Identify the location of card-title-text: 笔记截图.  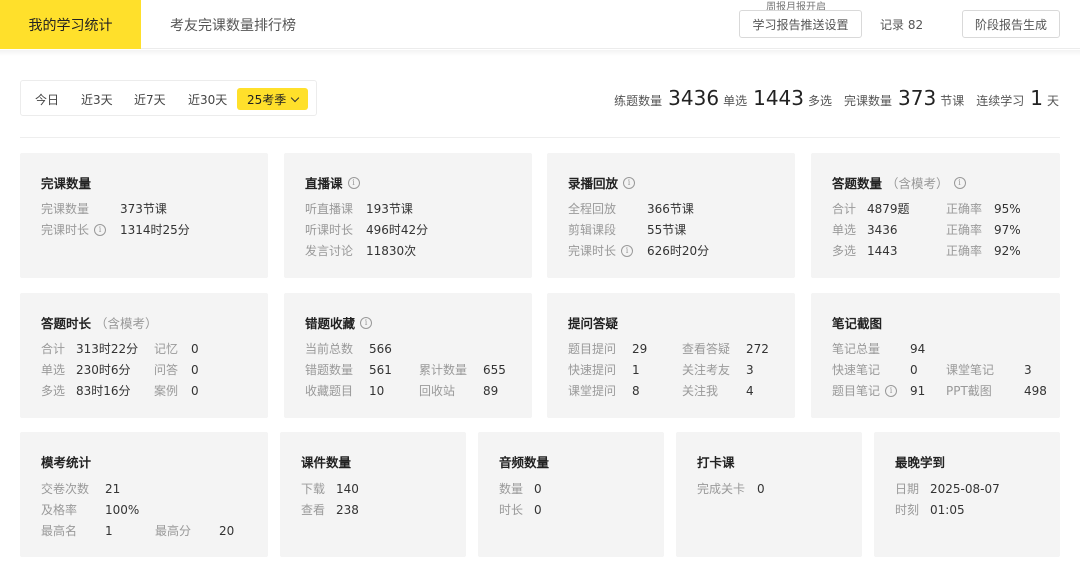
(857, 323).